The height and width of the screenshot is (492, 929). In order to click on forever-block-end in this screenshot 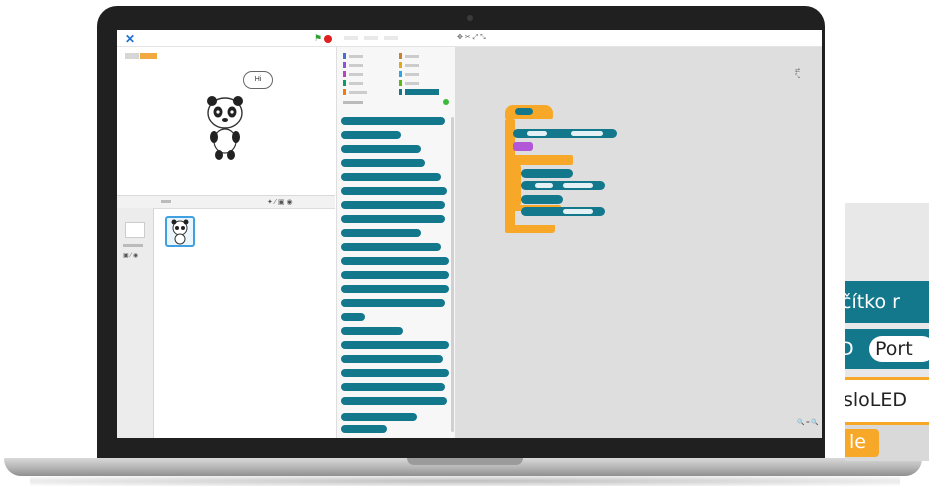, I will do `click(530, 229)`.